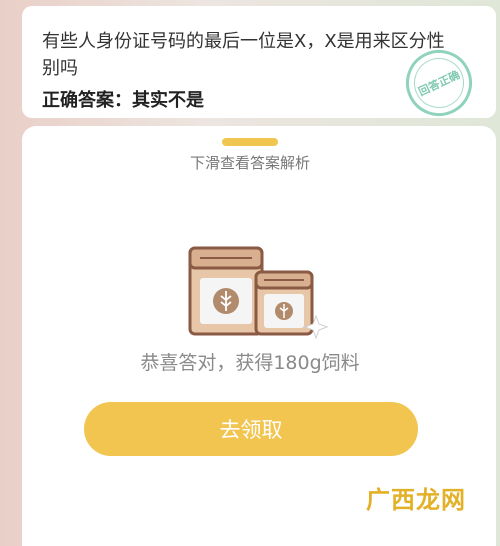  Describe the element at coordinates (87, 100) in the screenshot. I see `answer-label: 正确答案：` at that location.